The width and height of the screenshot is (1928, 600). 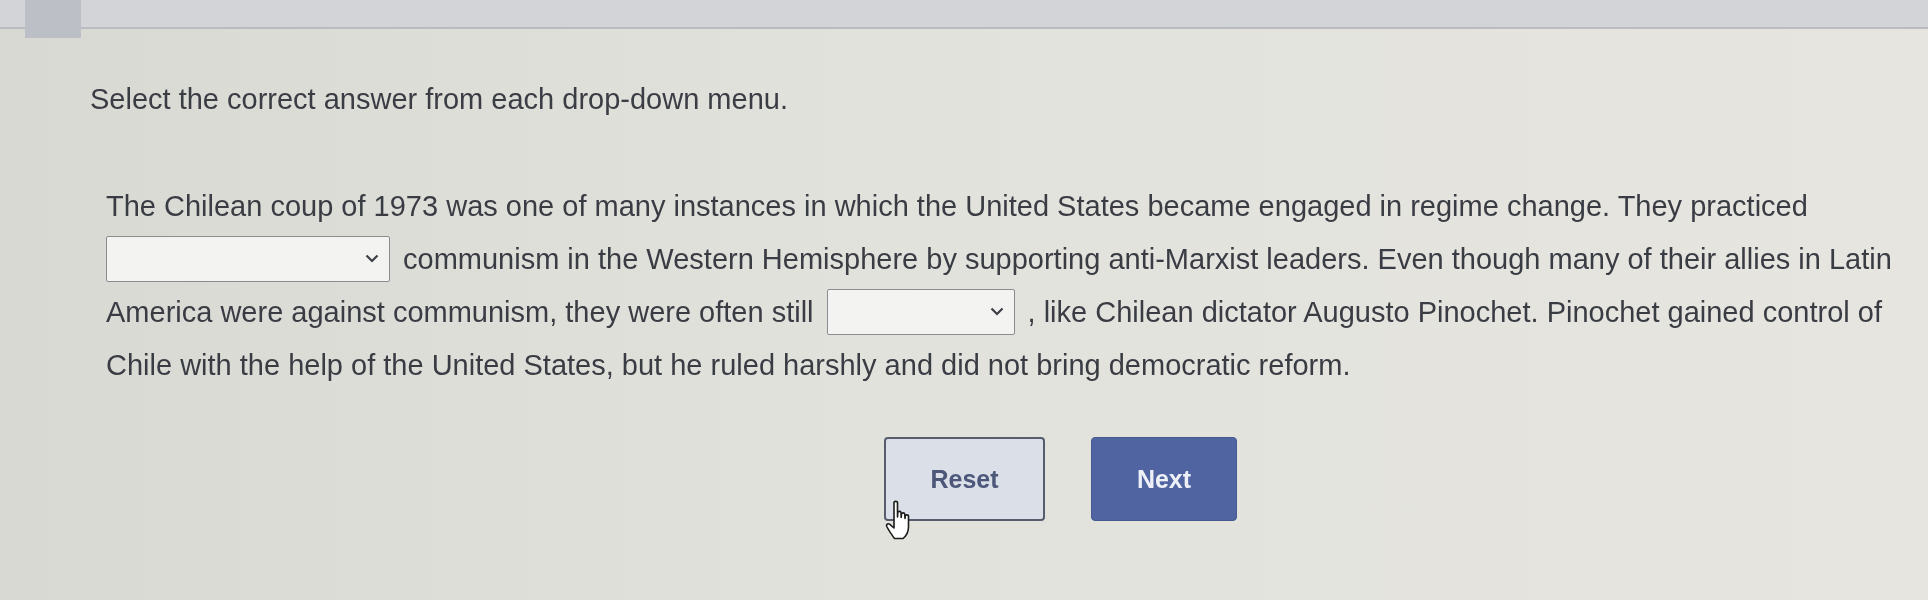 What do you see at coordinates (1147, 258) in the screenshot?
I see `passage-text: communism in the Western Hemisphere by supporting anti-Marxist leaders. Even though many of their allies in Latin` at bounding box center [1147, 258].